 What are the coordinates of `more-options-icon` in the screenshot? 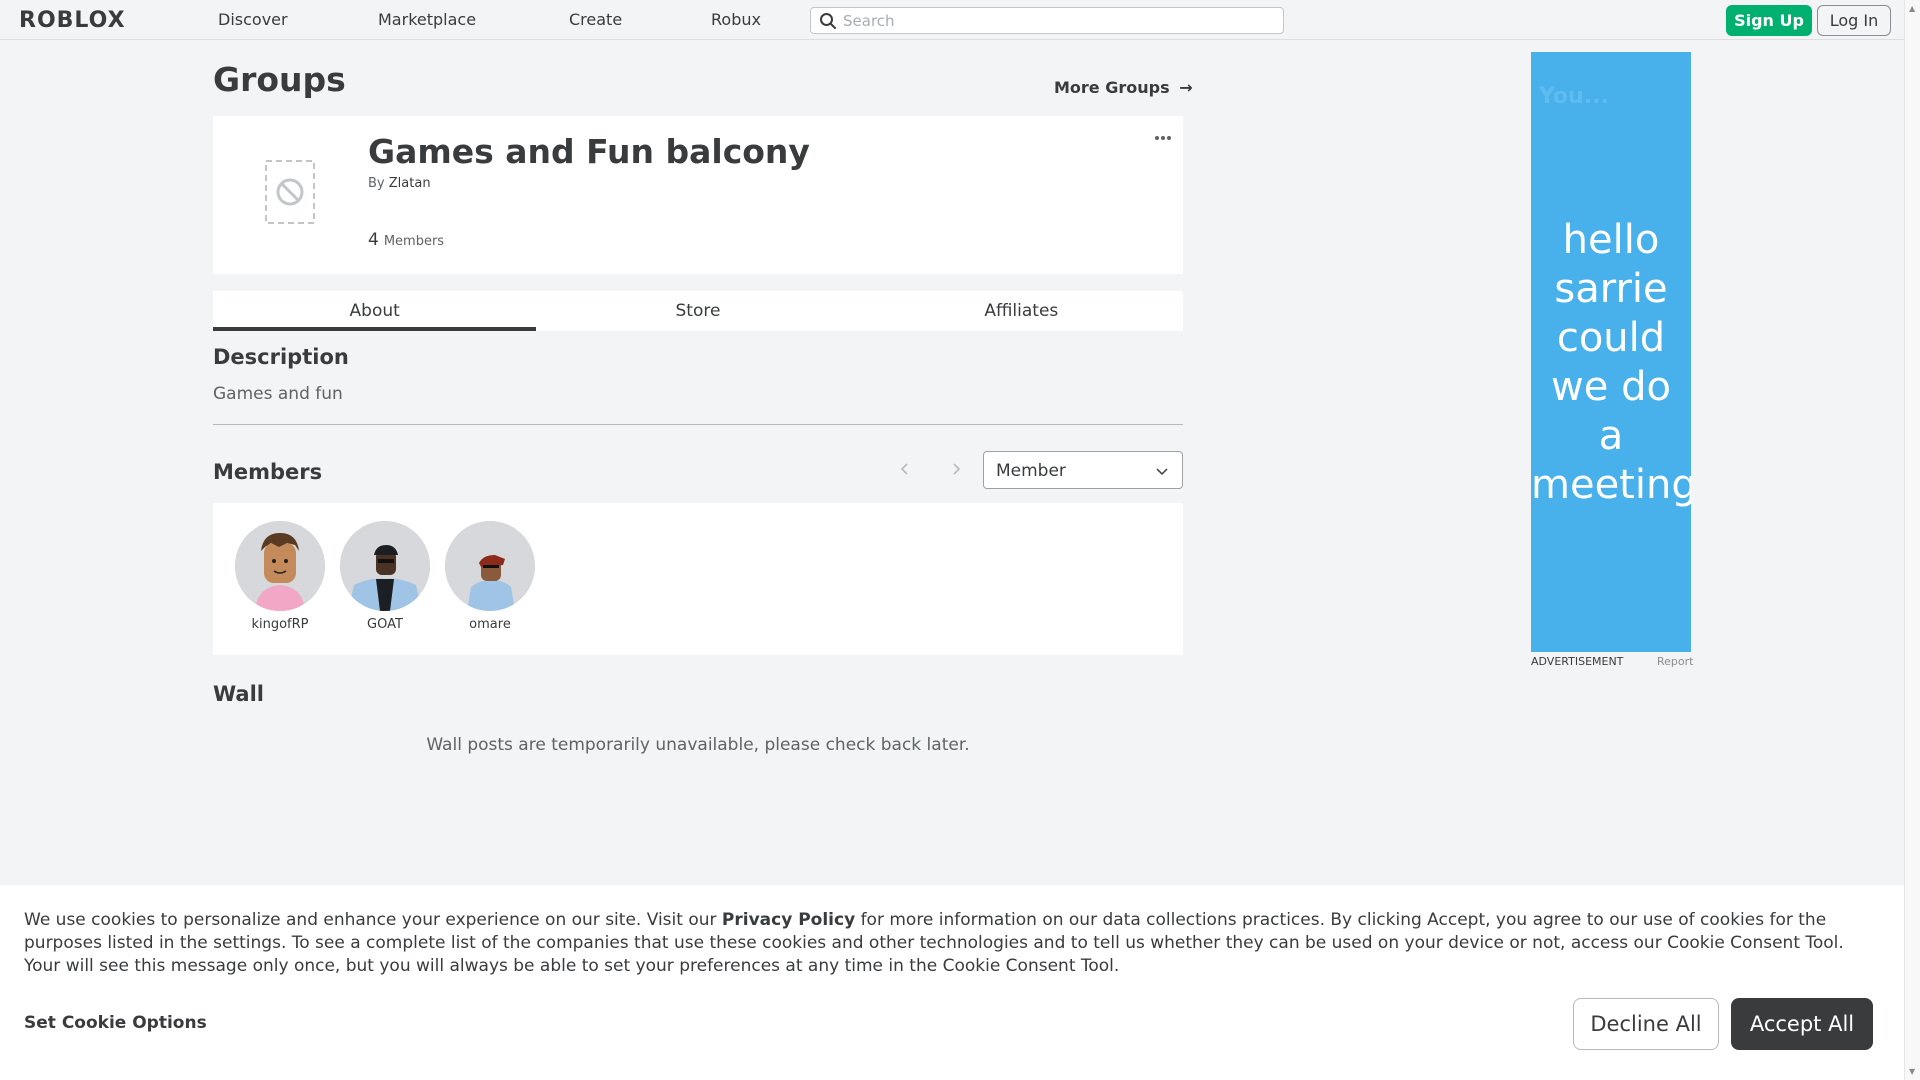 It's located at (1163, 138).